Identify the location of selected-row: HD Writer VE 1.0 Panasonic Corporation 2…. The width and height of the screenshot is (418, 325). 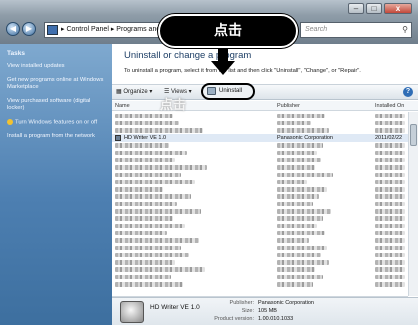
(260, 137).